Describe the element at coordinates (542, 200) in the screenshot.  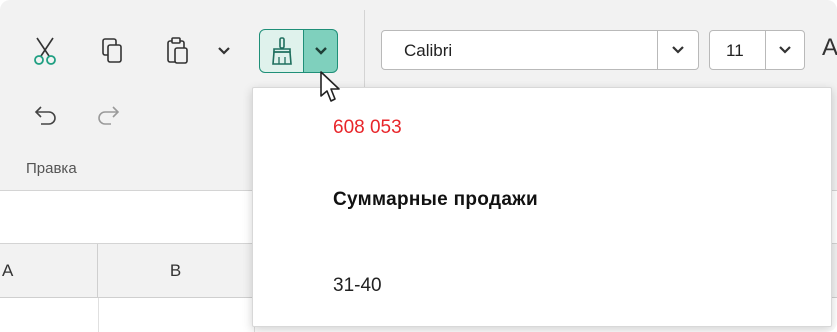
I see `dropdown-item-bold-heading: Суммарные продажи` at that location.